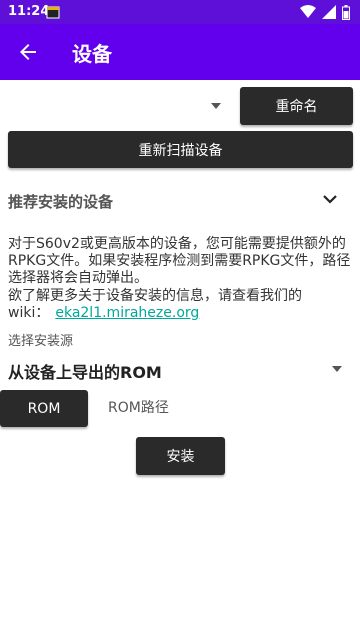 This screenshot has height=640, width=360. I want to click on wifi-icon, so click(308, 11).